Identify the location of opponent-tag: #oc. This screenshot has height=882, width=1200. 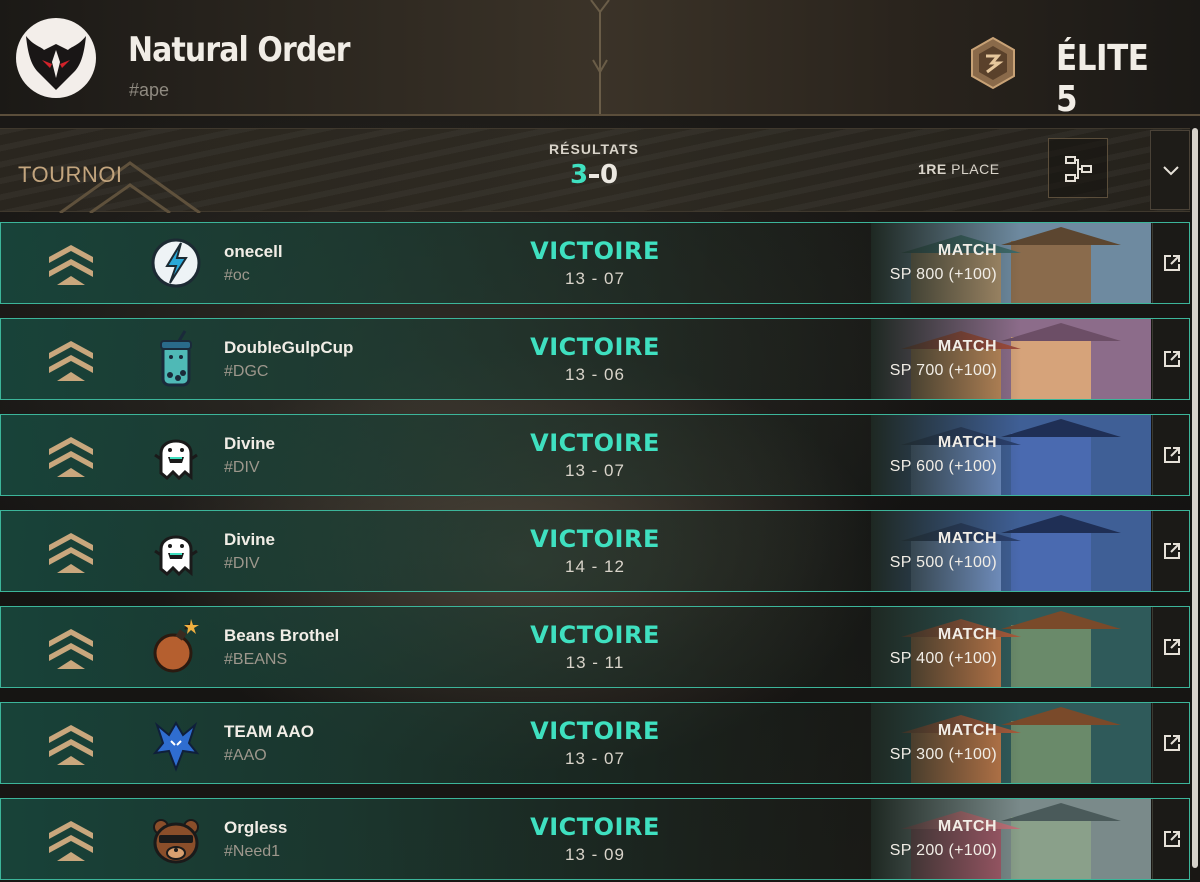
(237, 275).